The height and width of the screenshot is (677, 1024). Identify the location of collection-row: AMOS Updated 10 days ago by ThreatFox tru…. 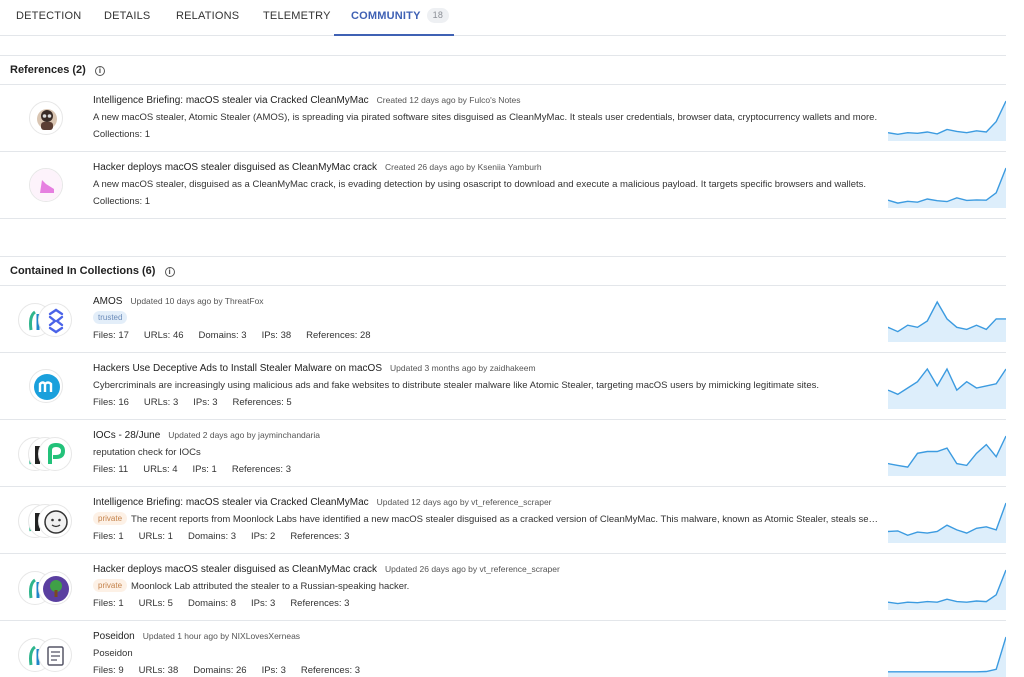
(503, 319).